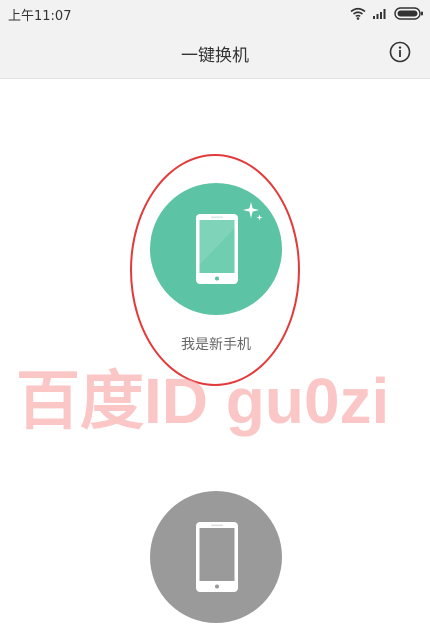  What do you see at coordinates (215, 14) in the screenshot?
I see `status-bar: 上午11:07` at bounding box center [215, 14].